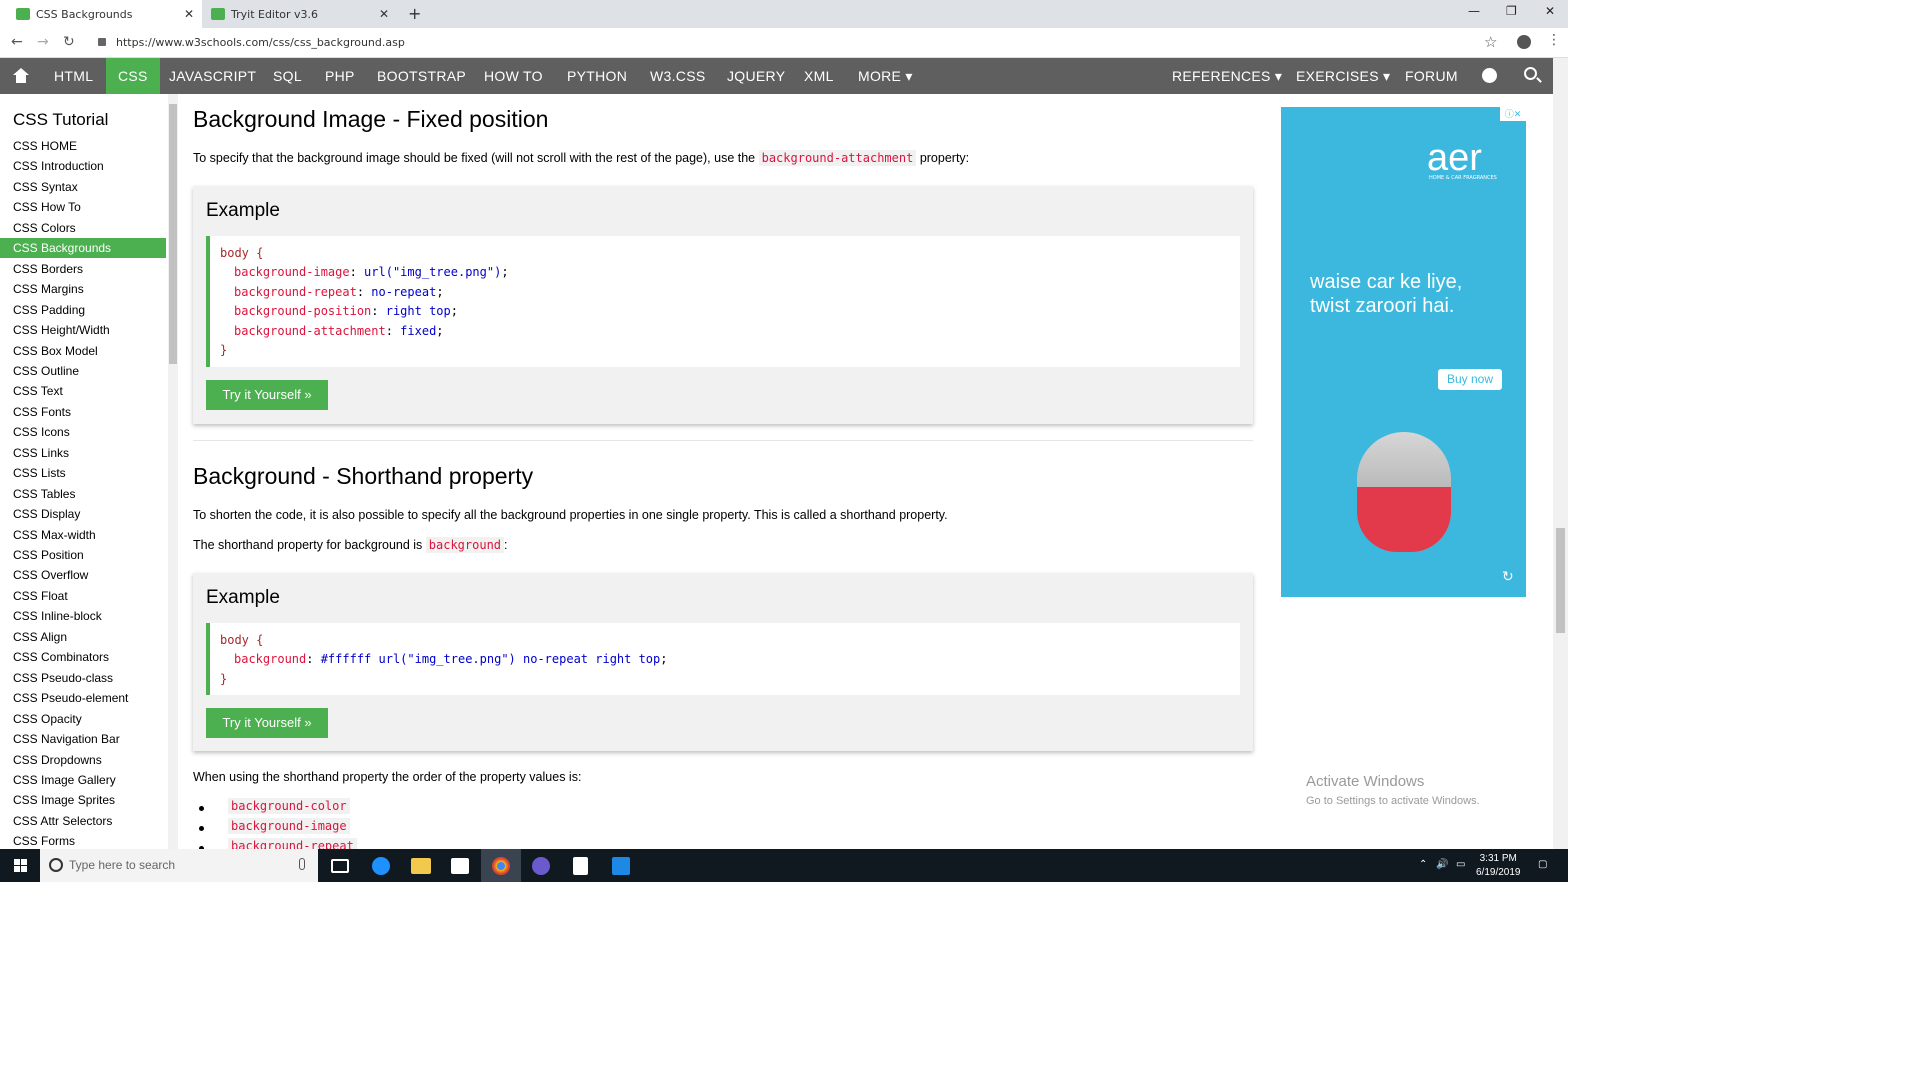 This screenshot has height=1080, width=1920. Describe the element at coordinates (1554, 40) in the screenshot. I see `menu-icon: ⋮` at that location.